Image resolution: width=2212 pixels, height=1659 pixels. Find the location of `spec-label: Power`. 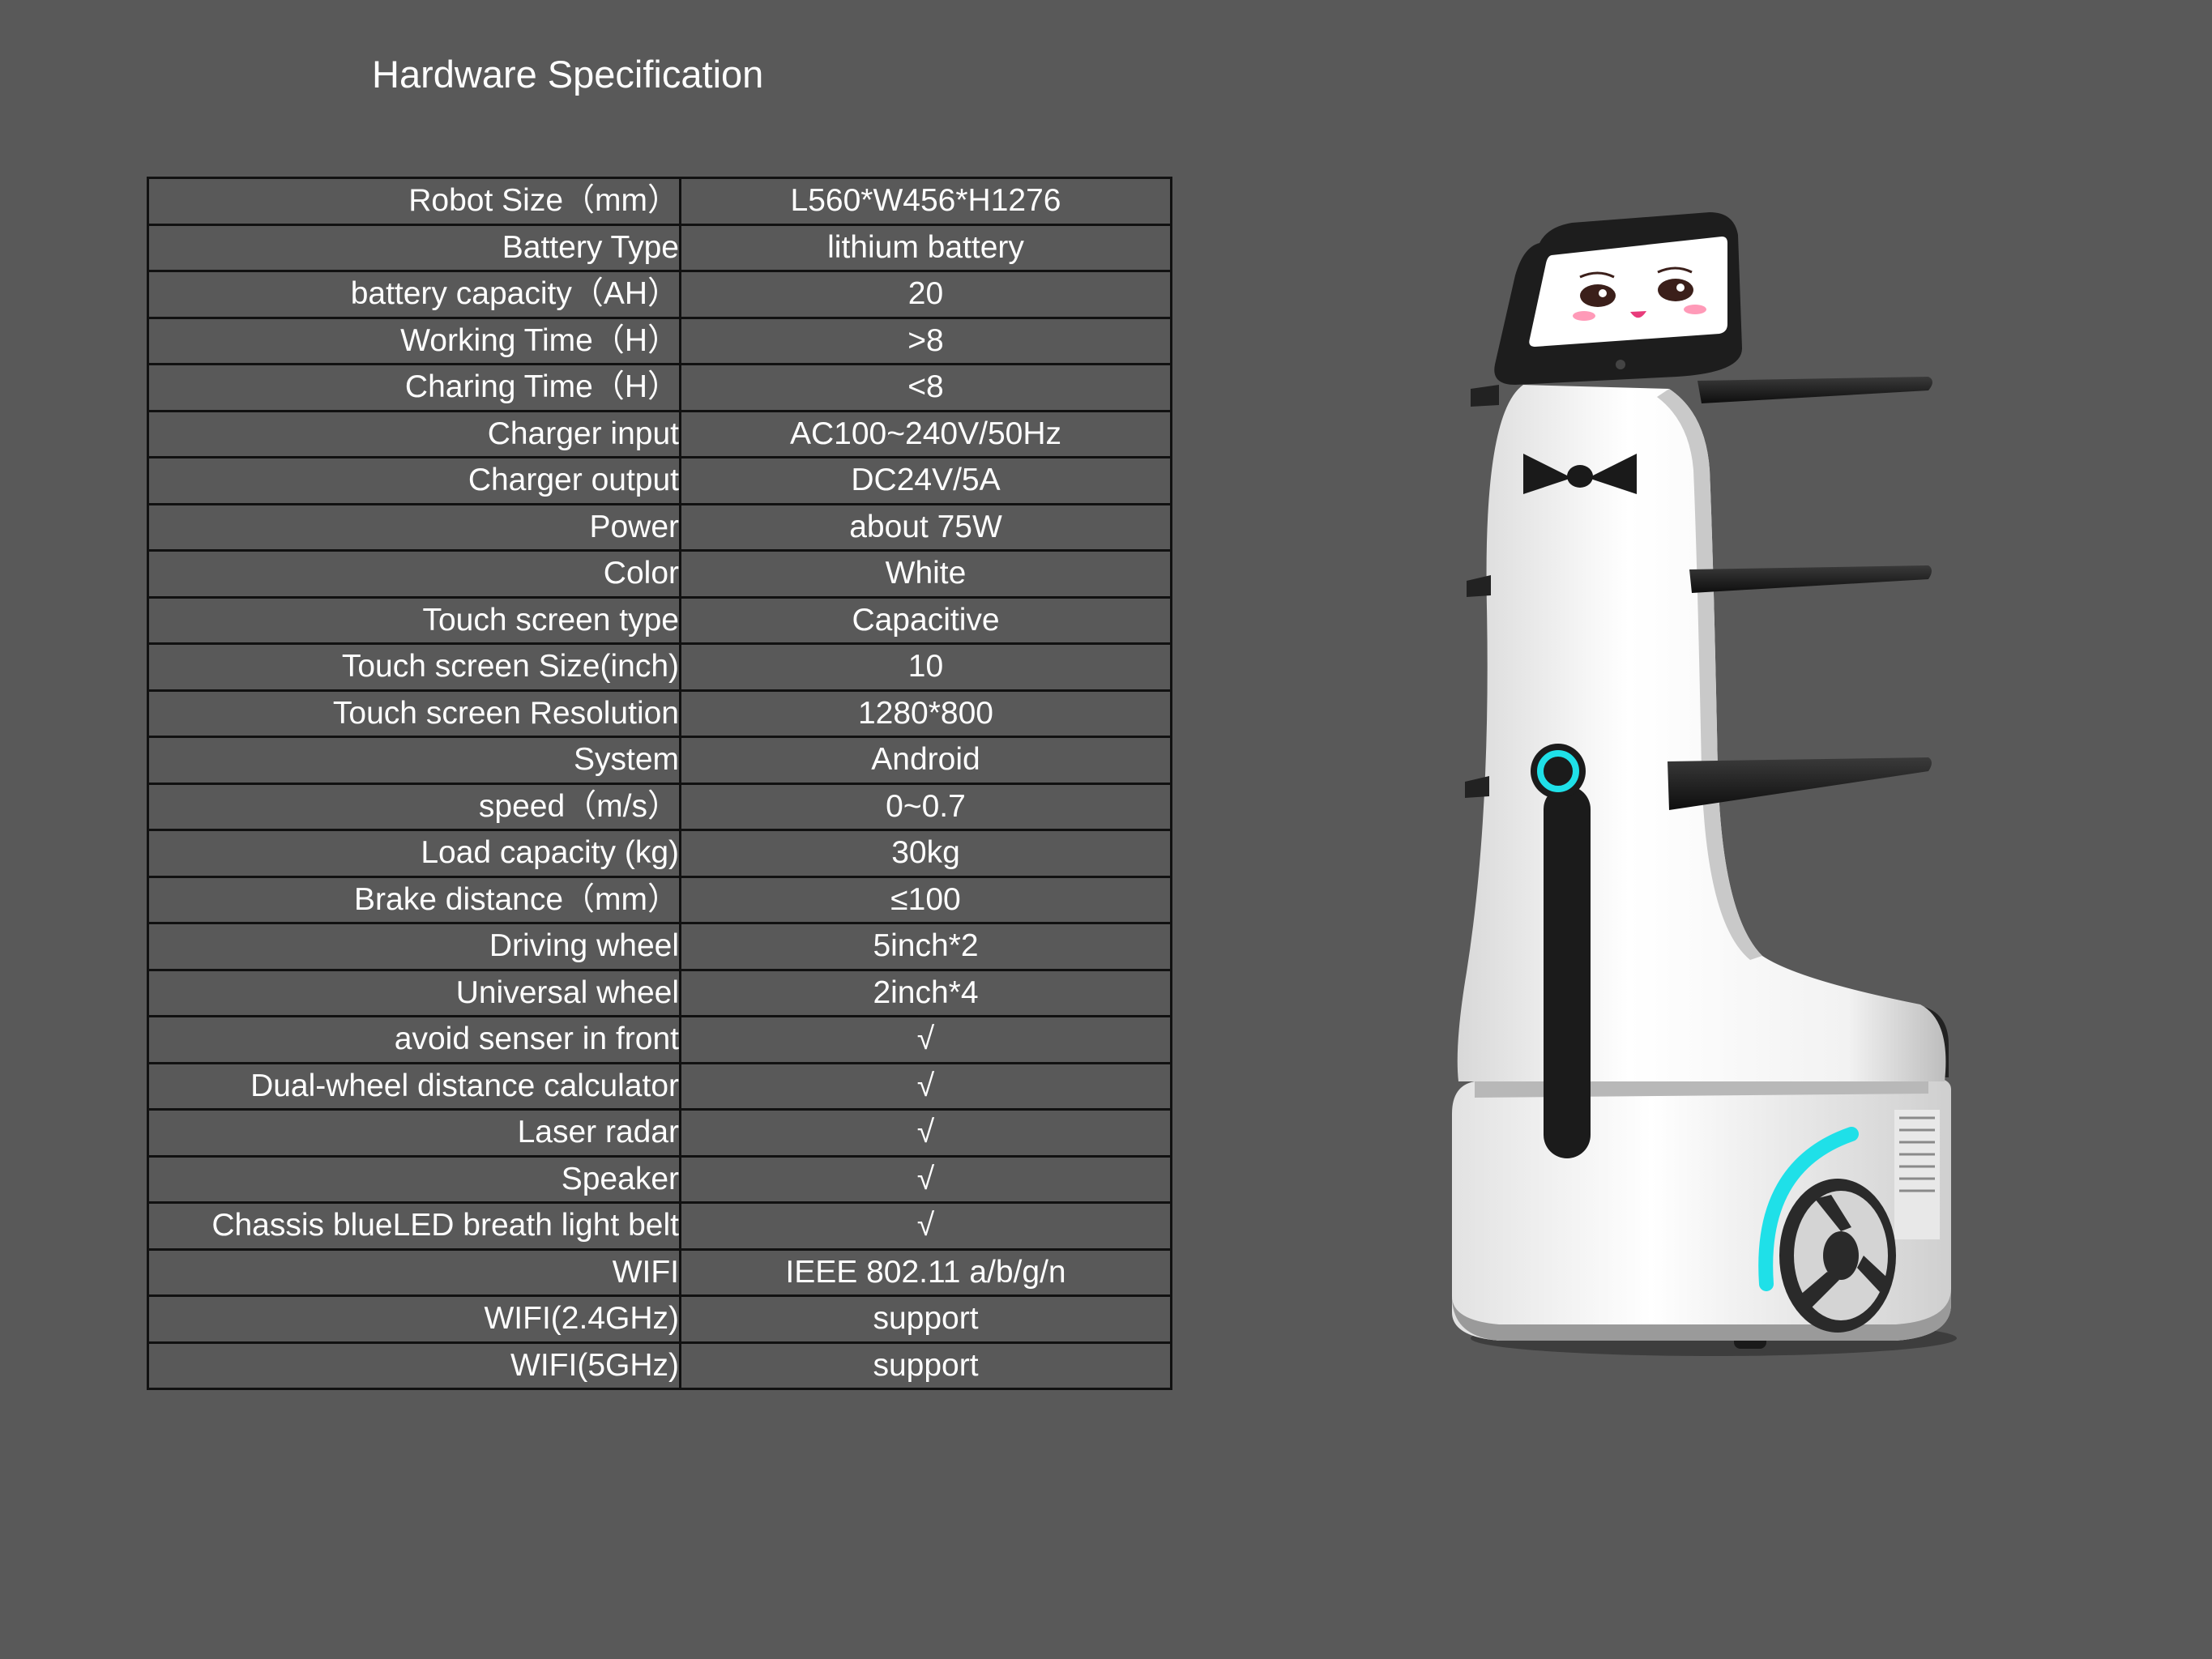

spec-label: Power is located at coordinates (414, 527).